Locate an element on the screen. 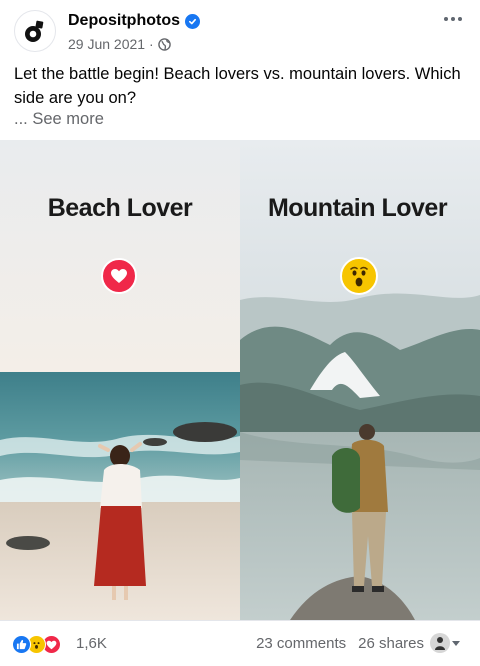  post-meta: 29 Jun 2021 · is located at coordinates (119, 44).